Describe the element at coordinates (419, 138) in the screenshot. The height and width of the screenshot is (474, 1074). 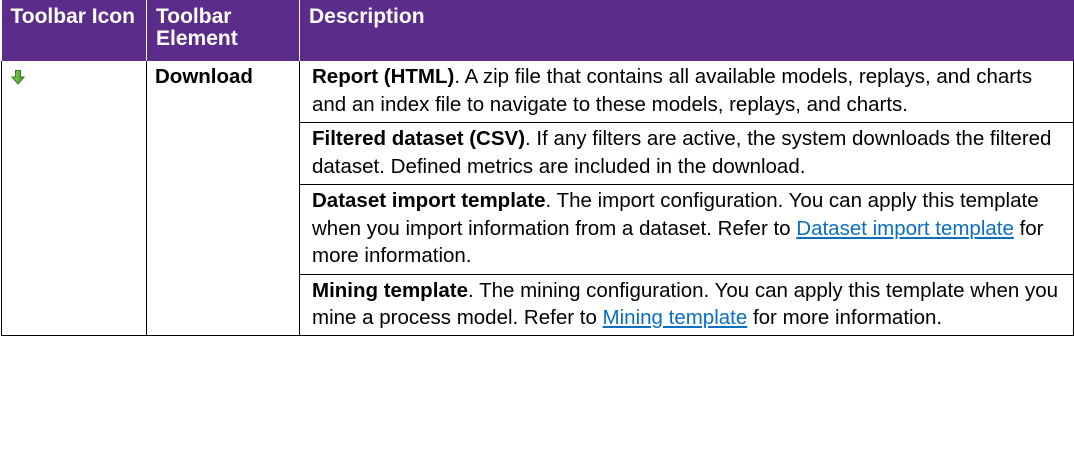
I see `term-filtered-dataset: Filtered dataset (CSV)` at that location.